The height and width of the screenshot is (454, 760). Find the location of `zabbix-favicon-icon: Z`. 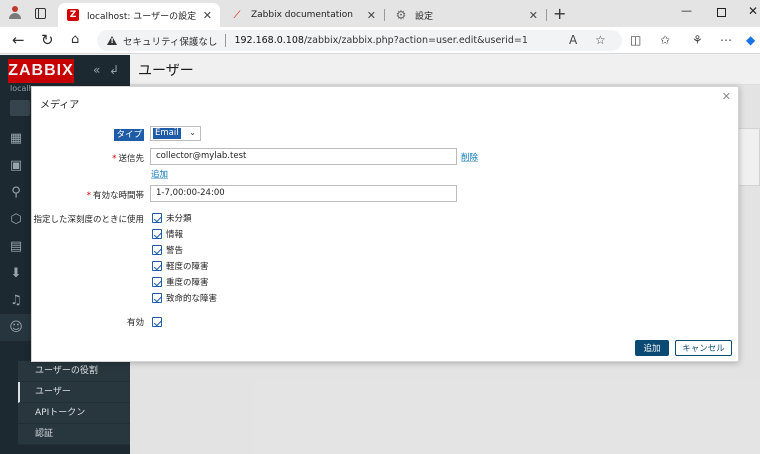

zabbix-favicon-icon: Z is located at coordinates (73, 15).